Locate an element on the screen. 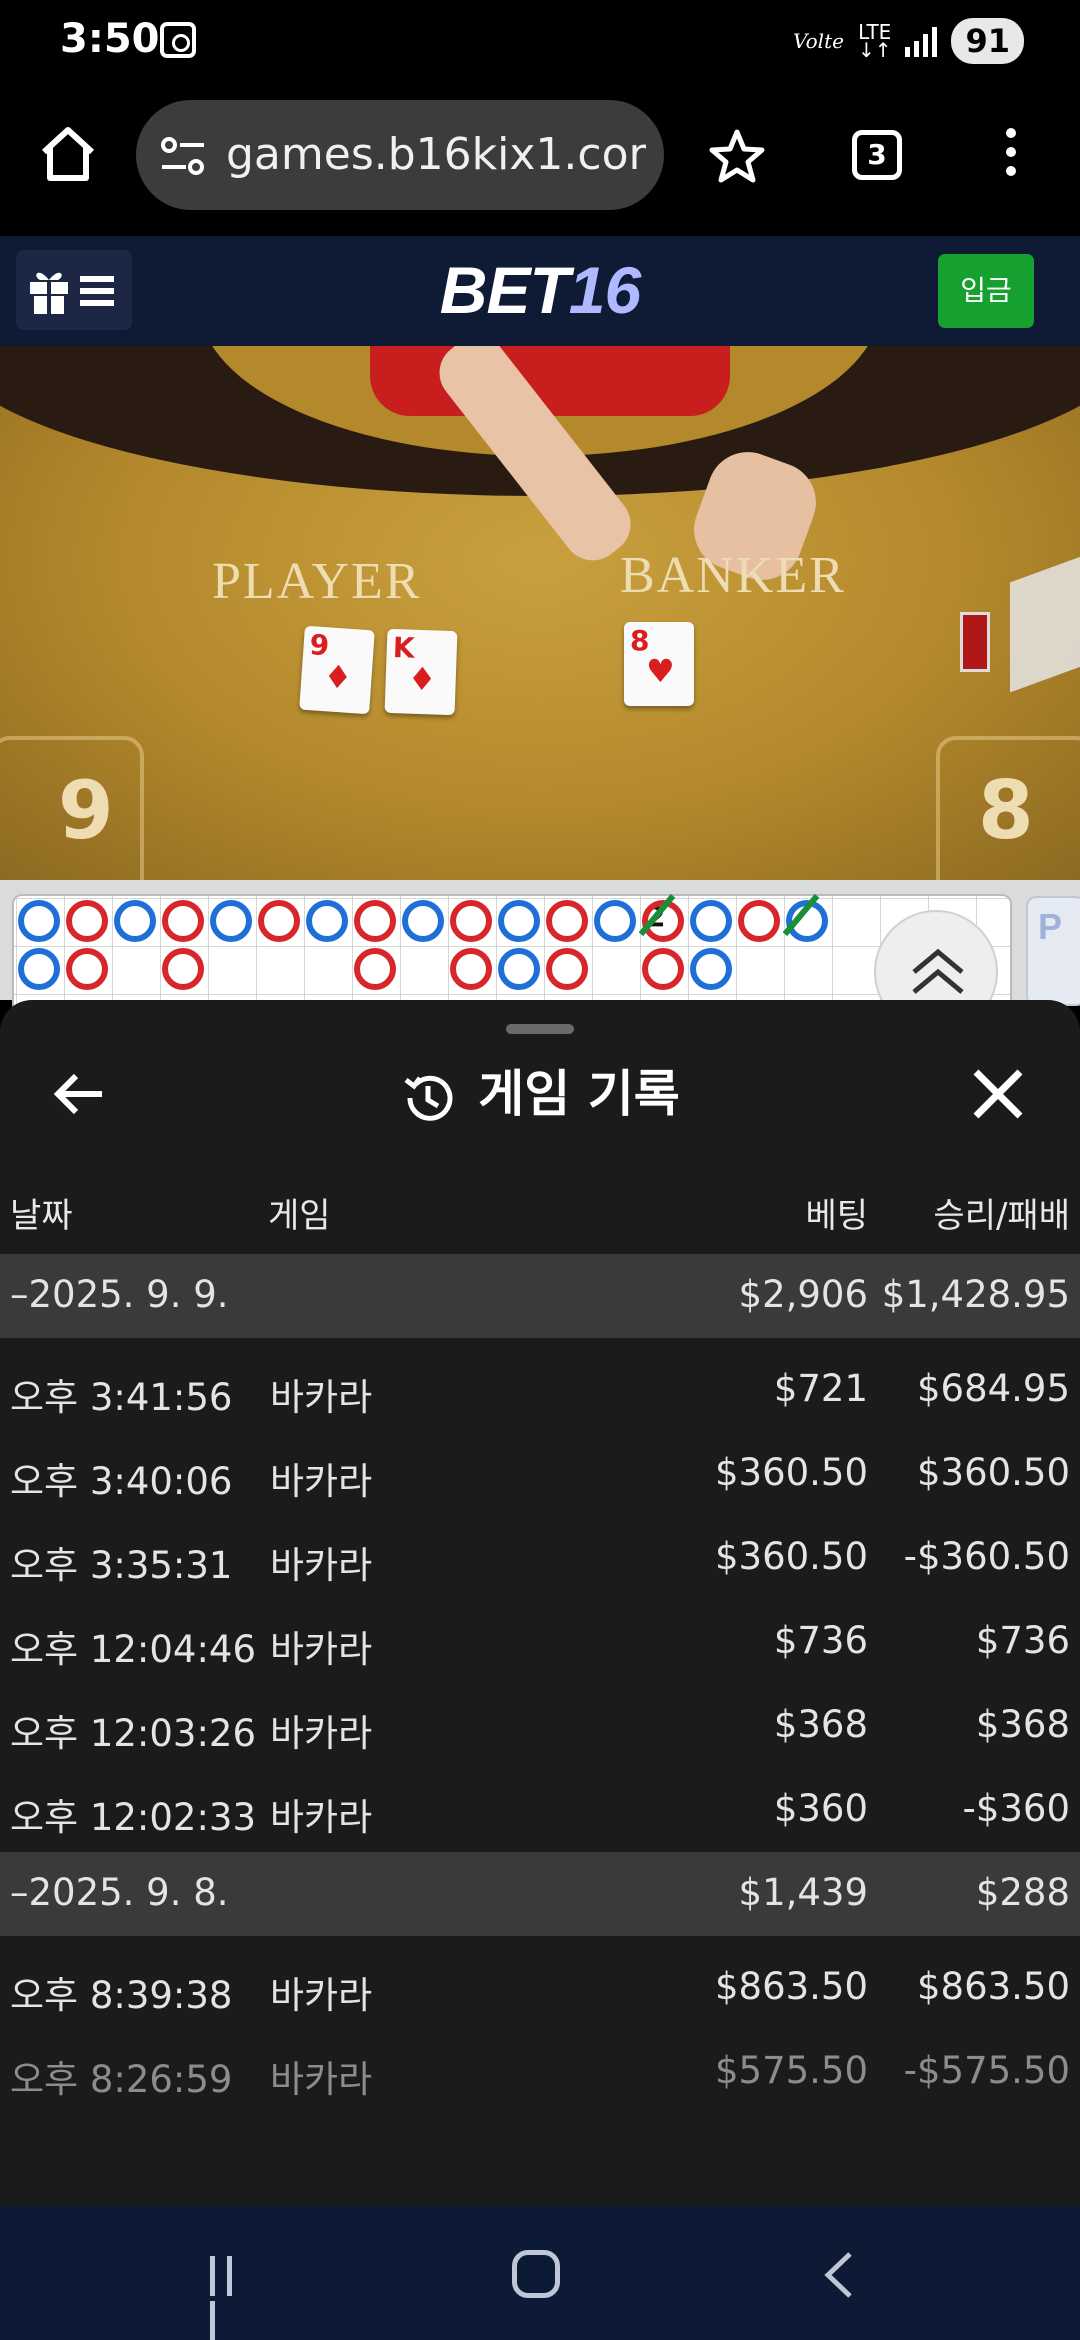  deposit-button: 입금 is located at coordinates (986, 291).